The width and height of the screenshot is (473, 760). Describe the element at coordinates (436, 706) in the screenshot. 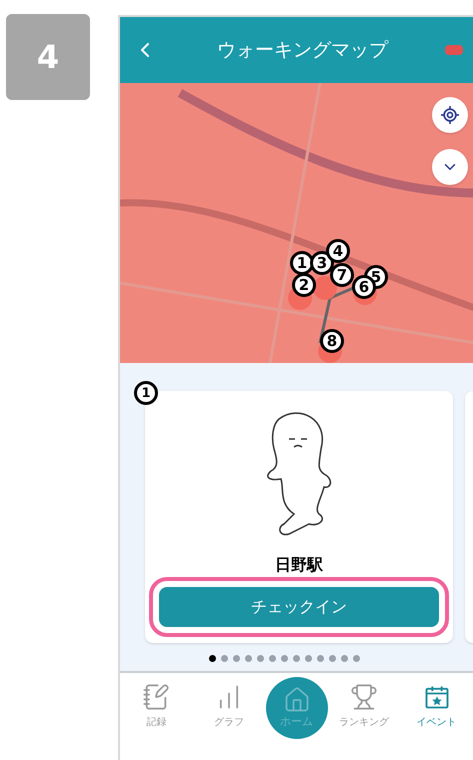

I see `nav-tab: イベント` at that location.